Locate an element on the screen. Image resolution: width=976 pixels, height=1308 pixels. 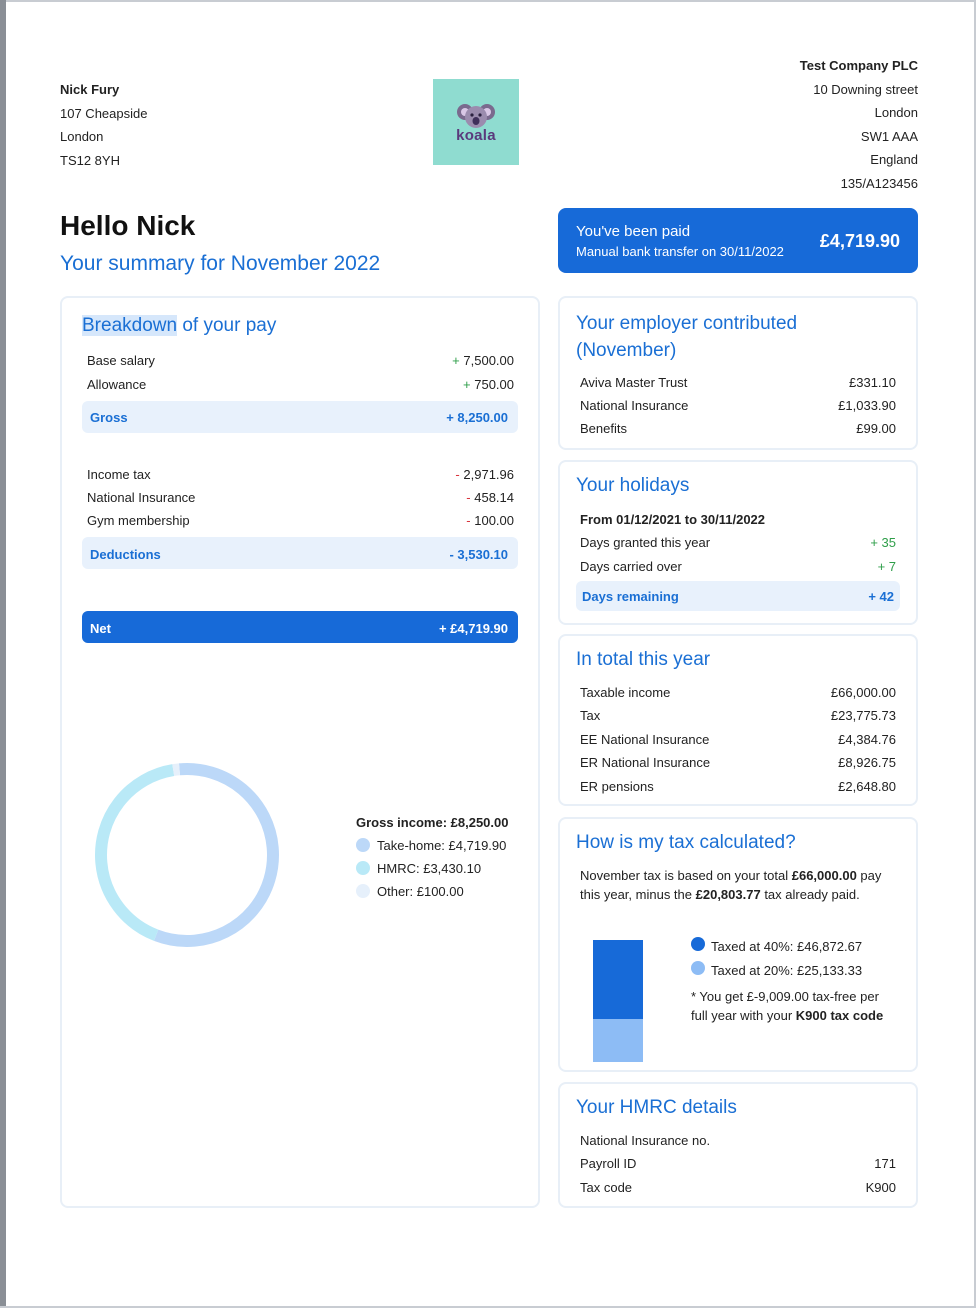
employee-address-line: London is located at coordinates (82, 136).